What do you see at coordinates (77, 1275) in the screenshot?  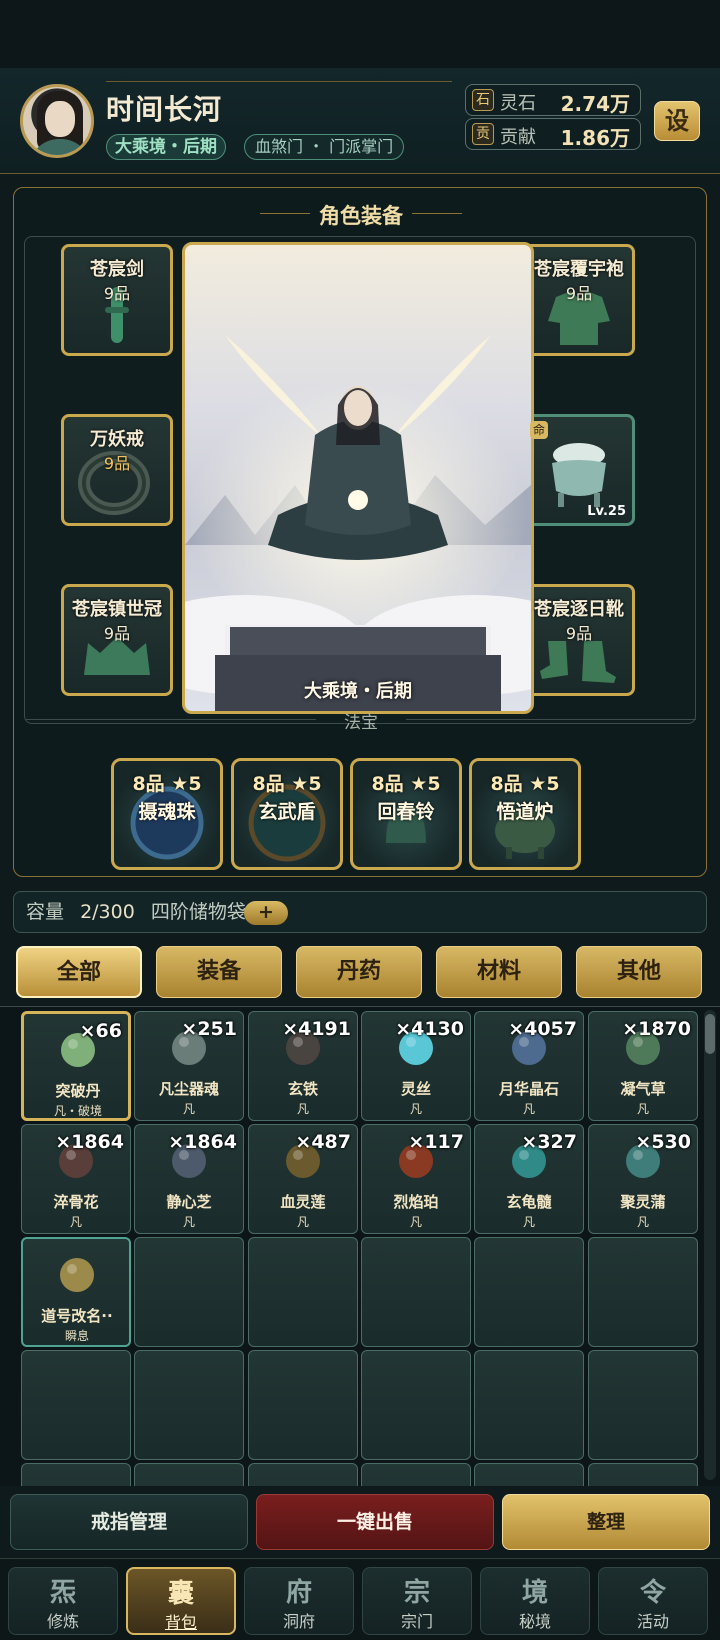 I see `rename-card-icon` at bounding box center [77, 1275].